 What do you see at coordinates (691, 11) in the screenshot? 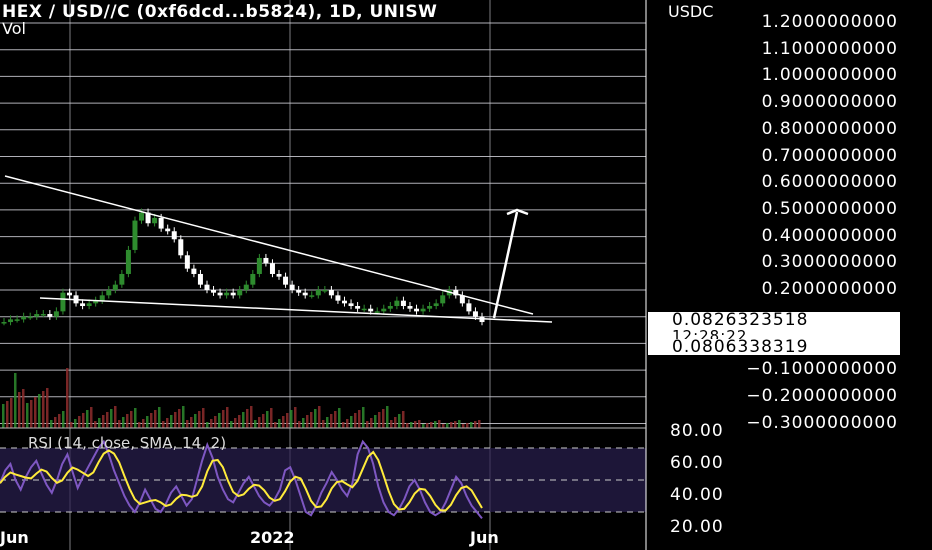
I see `price-axis-currency: USDC` at bounding box center [691, 11].